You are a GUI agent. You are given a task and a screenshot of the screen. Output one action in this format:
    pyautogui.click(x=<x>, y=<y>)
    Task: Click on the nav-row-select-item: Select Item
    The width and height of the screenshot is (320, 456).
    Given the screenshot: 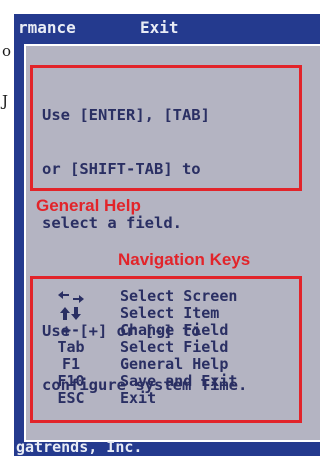 What is the action you would take?
    pyautogui.click(x=167, y=313)
    